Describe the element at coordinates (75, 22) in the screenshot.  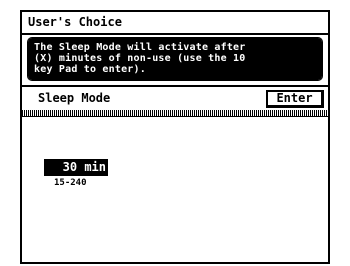
I see `panel-title: User's Choice` at that location.